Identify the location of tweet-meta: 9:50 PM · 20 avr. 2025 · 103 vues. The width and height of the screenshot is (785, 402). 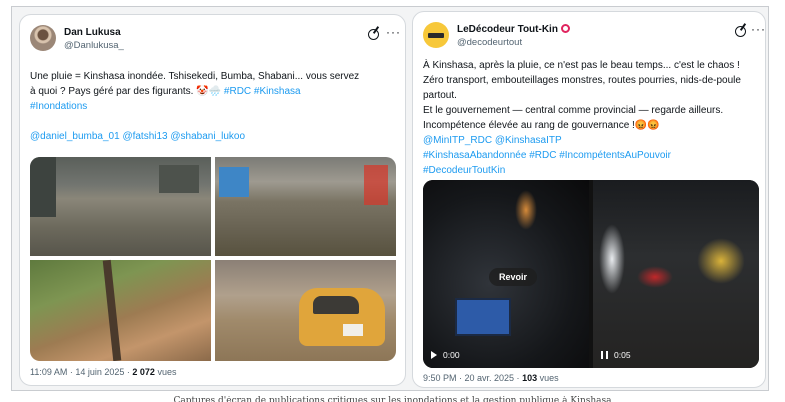
(491, 378).